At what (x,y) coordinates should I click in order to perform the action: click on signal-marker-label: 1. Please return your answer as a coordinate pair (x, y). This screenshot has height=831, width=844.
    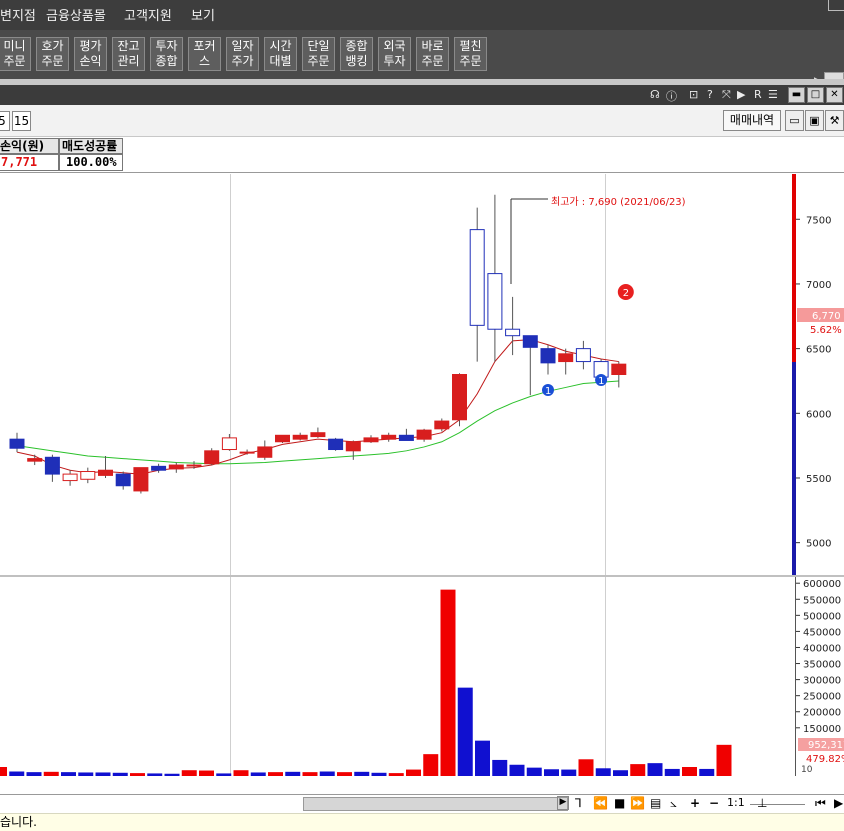
    Looking at the image, I should click on (548, 391).